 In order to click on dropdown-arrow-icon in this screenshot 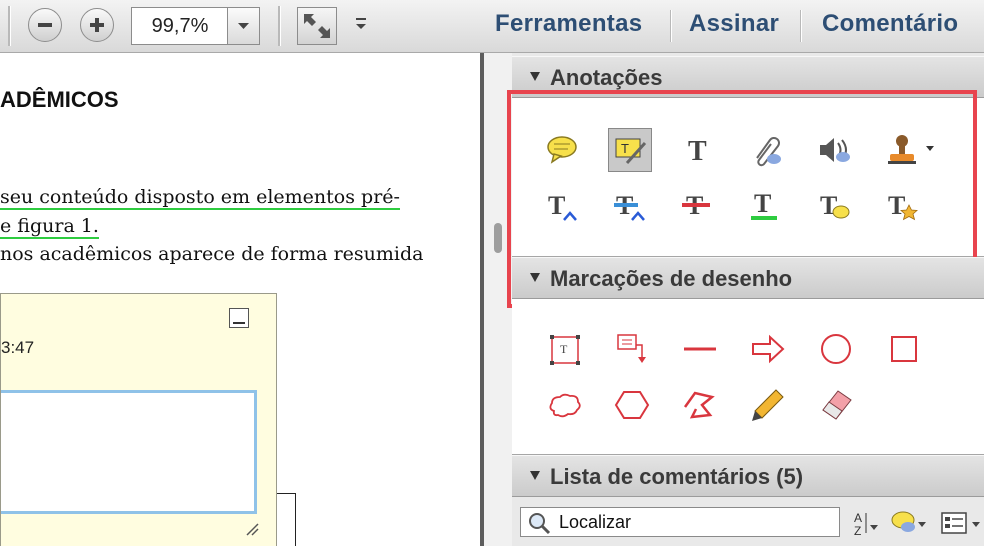, I will do `click(361, 23)`.